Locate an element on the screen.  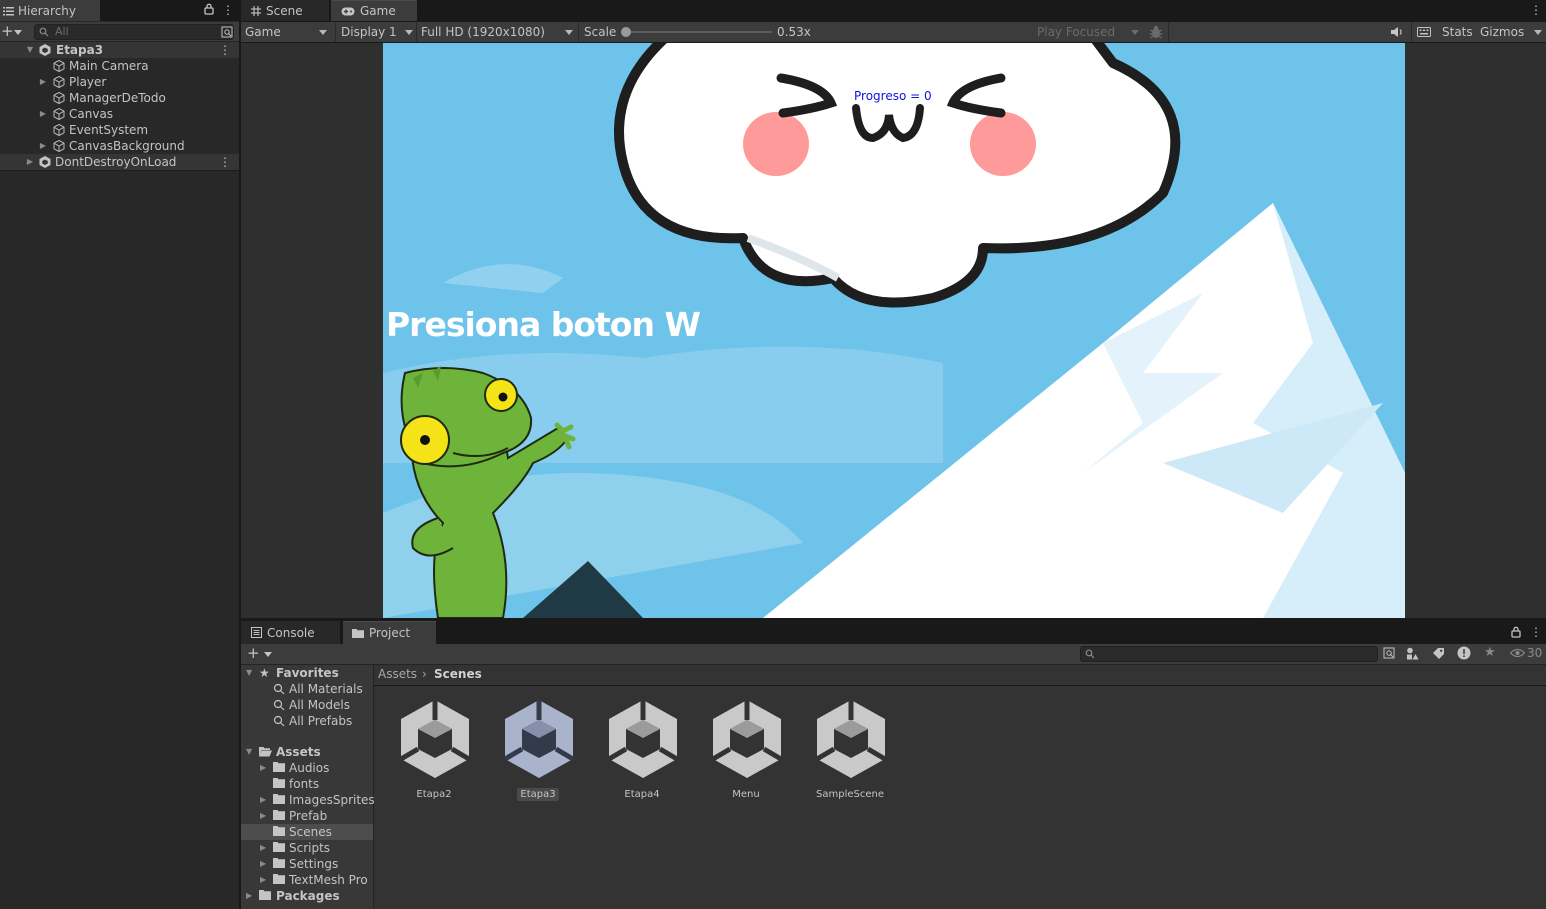
breadcrumb-root: Assets is located at coordinates (397, 674).